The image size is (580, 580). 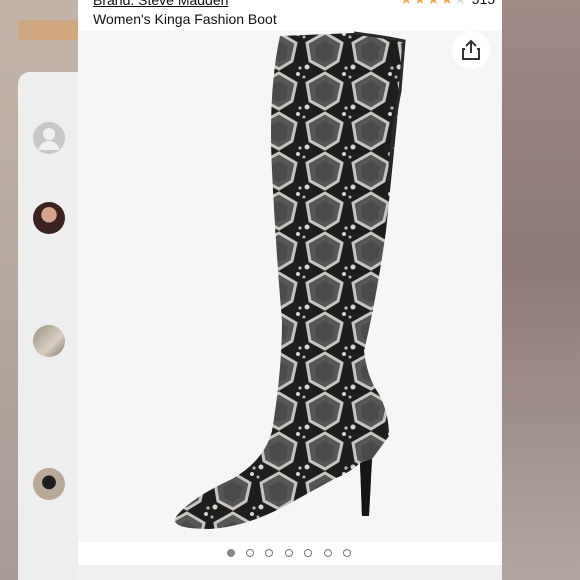 I want to click on background-right, so click(x=540, y=290).